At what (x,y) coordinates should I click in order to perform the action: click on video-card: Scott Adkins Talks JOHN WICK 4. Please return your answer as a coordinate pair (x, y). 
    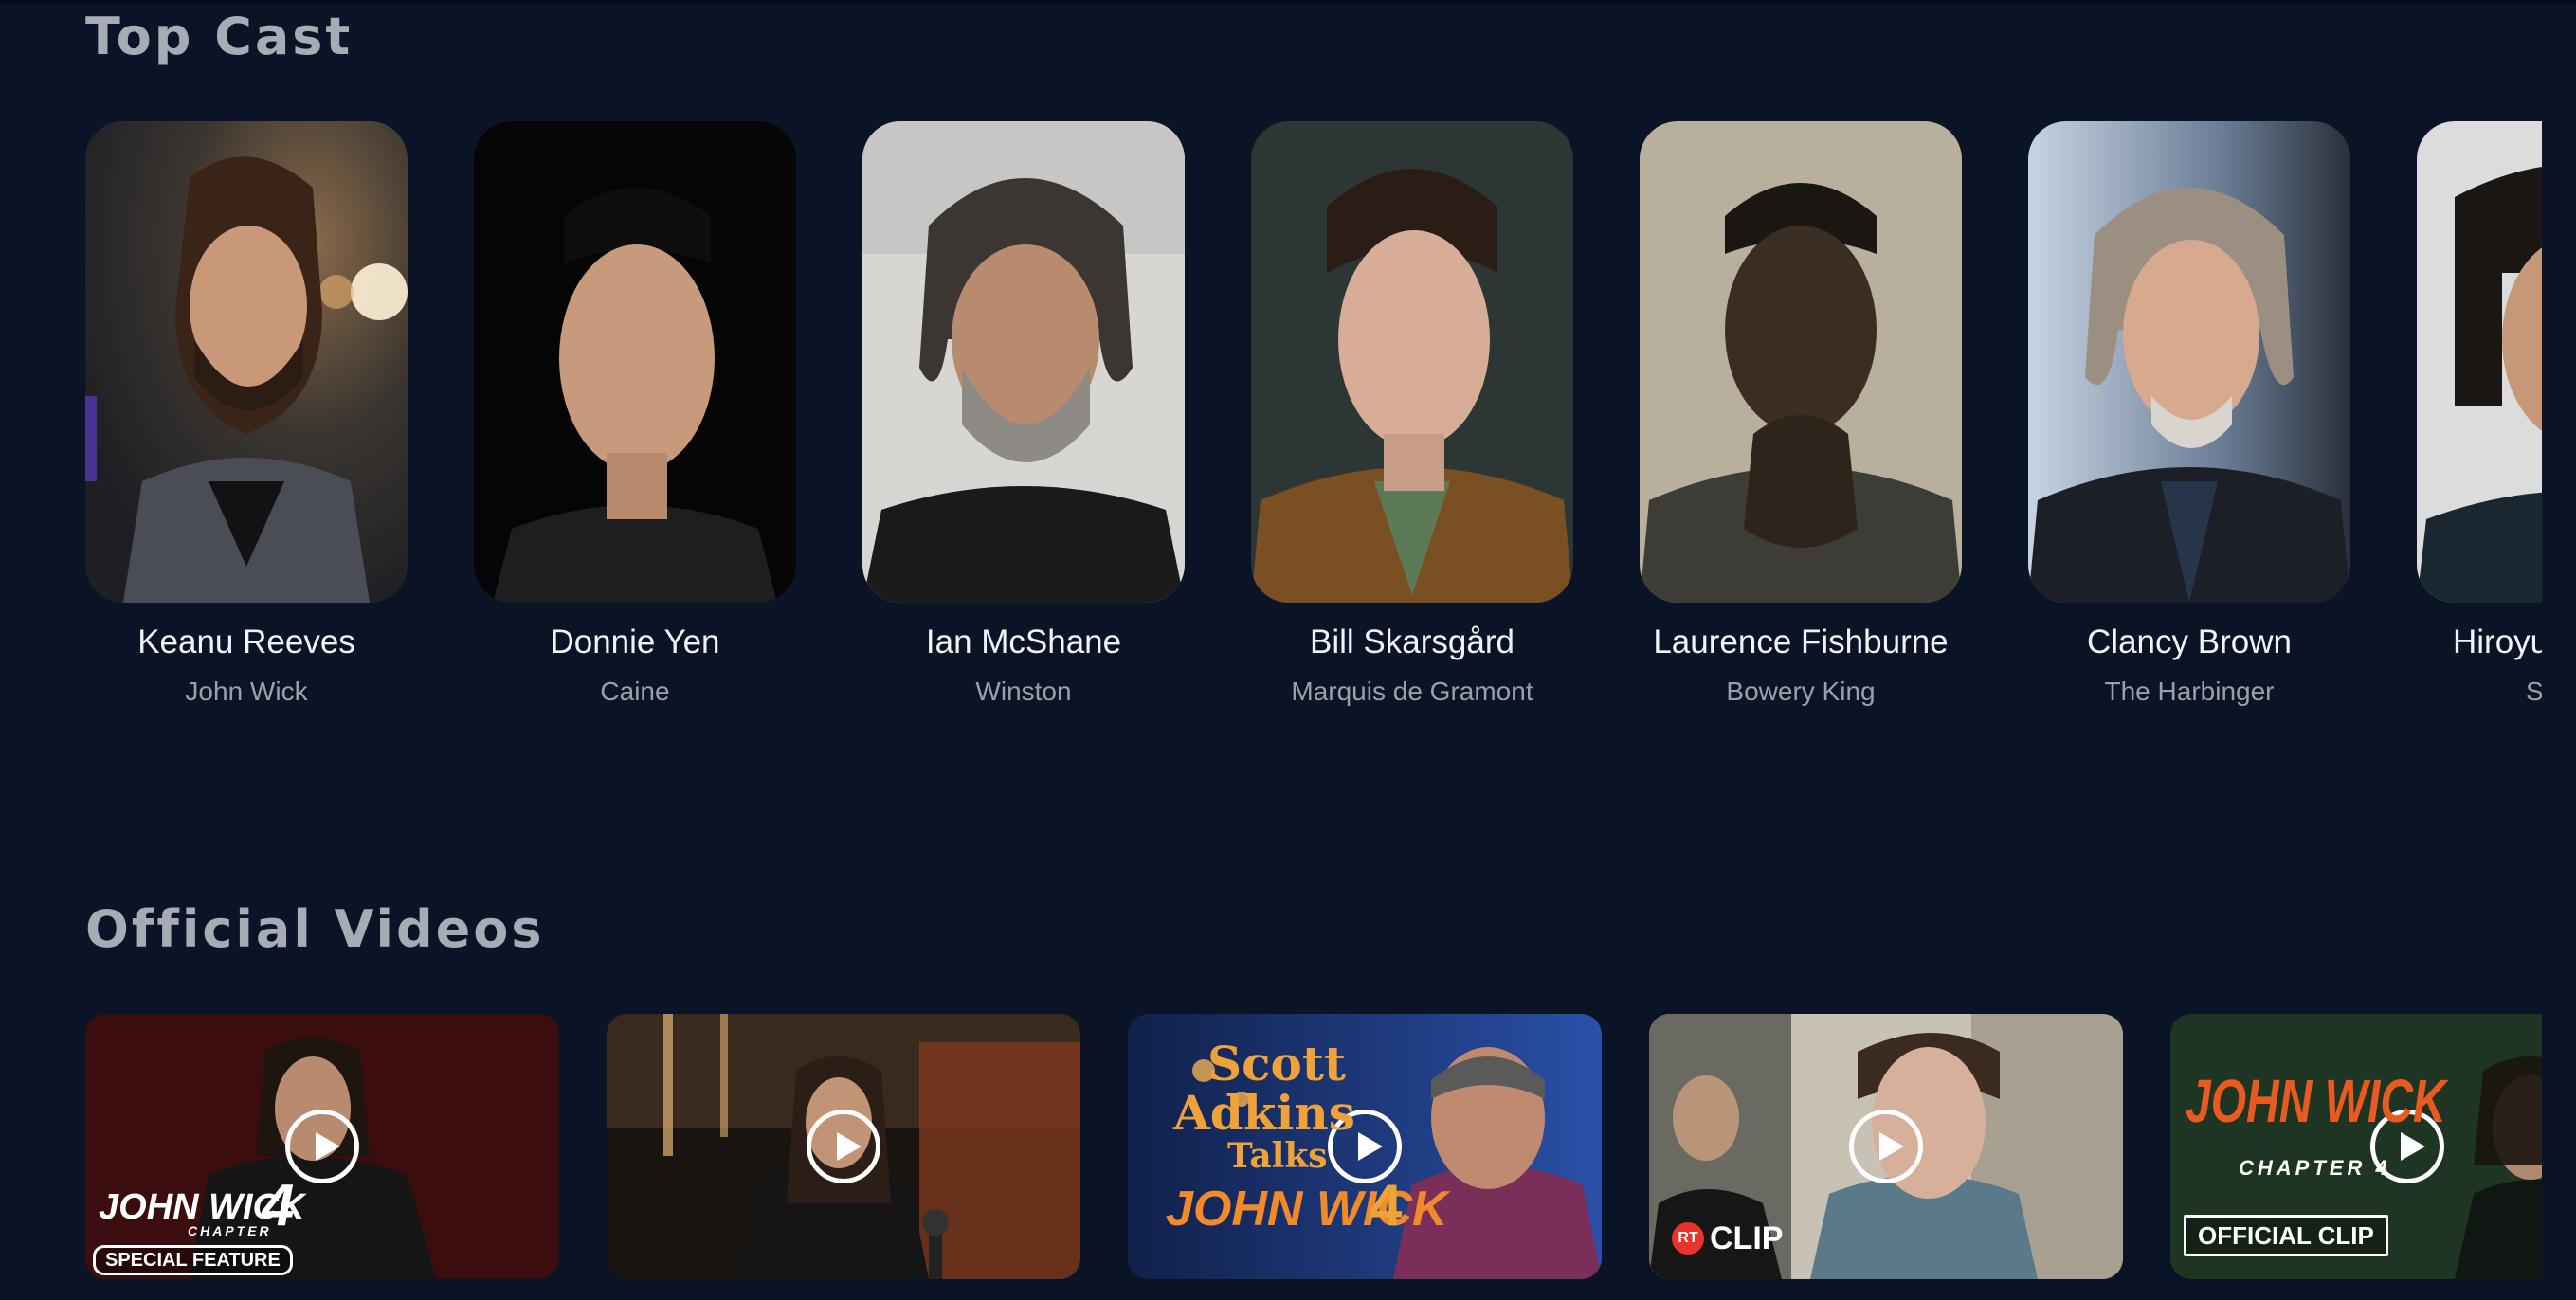
    Looking at the image, I should click on (1365, 1146).